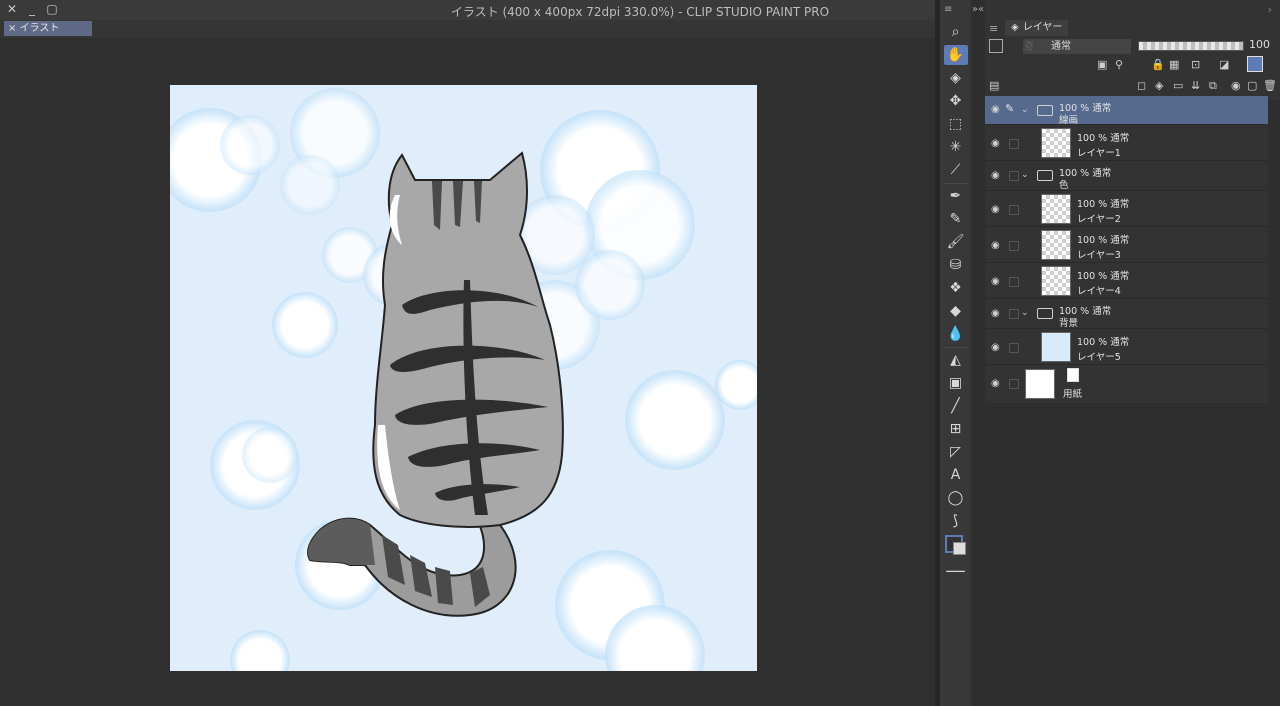  Describe the element at coordinates (956, 124) in the screenshot. I see `rect-select-icon: ⬚` at that location.